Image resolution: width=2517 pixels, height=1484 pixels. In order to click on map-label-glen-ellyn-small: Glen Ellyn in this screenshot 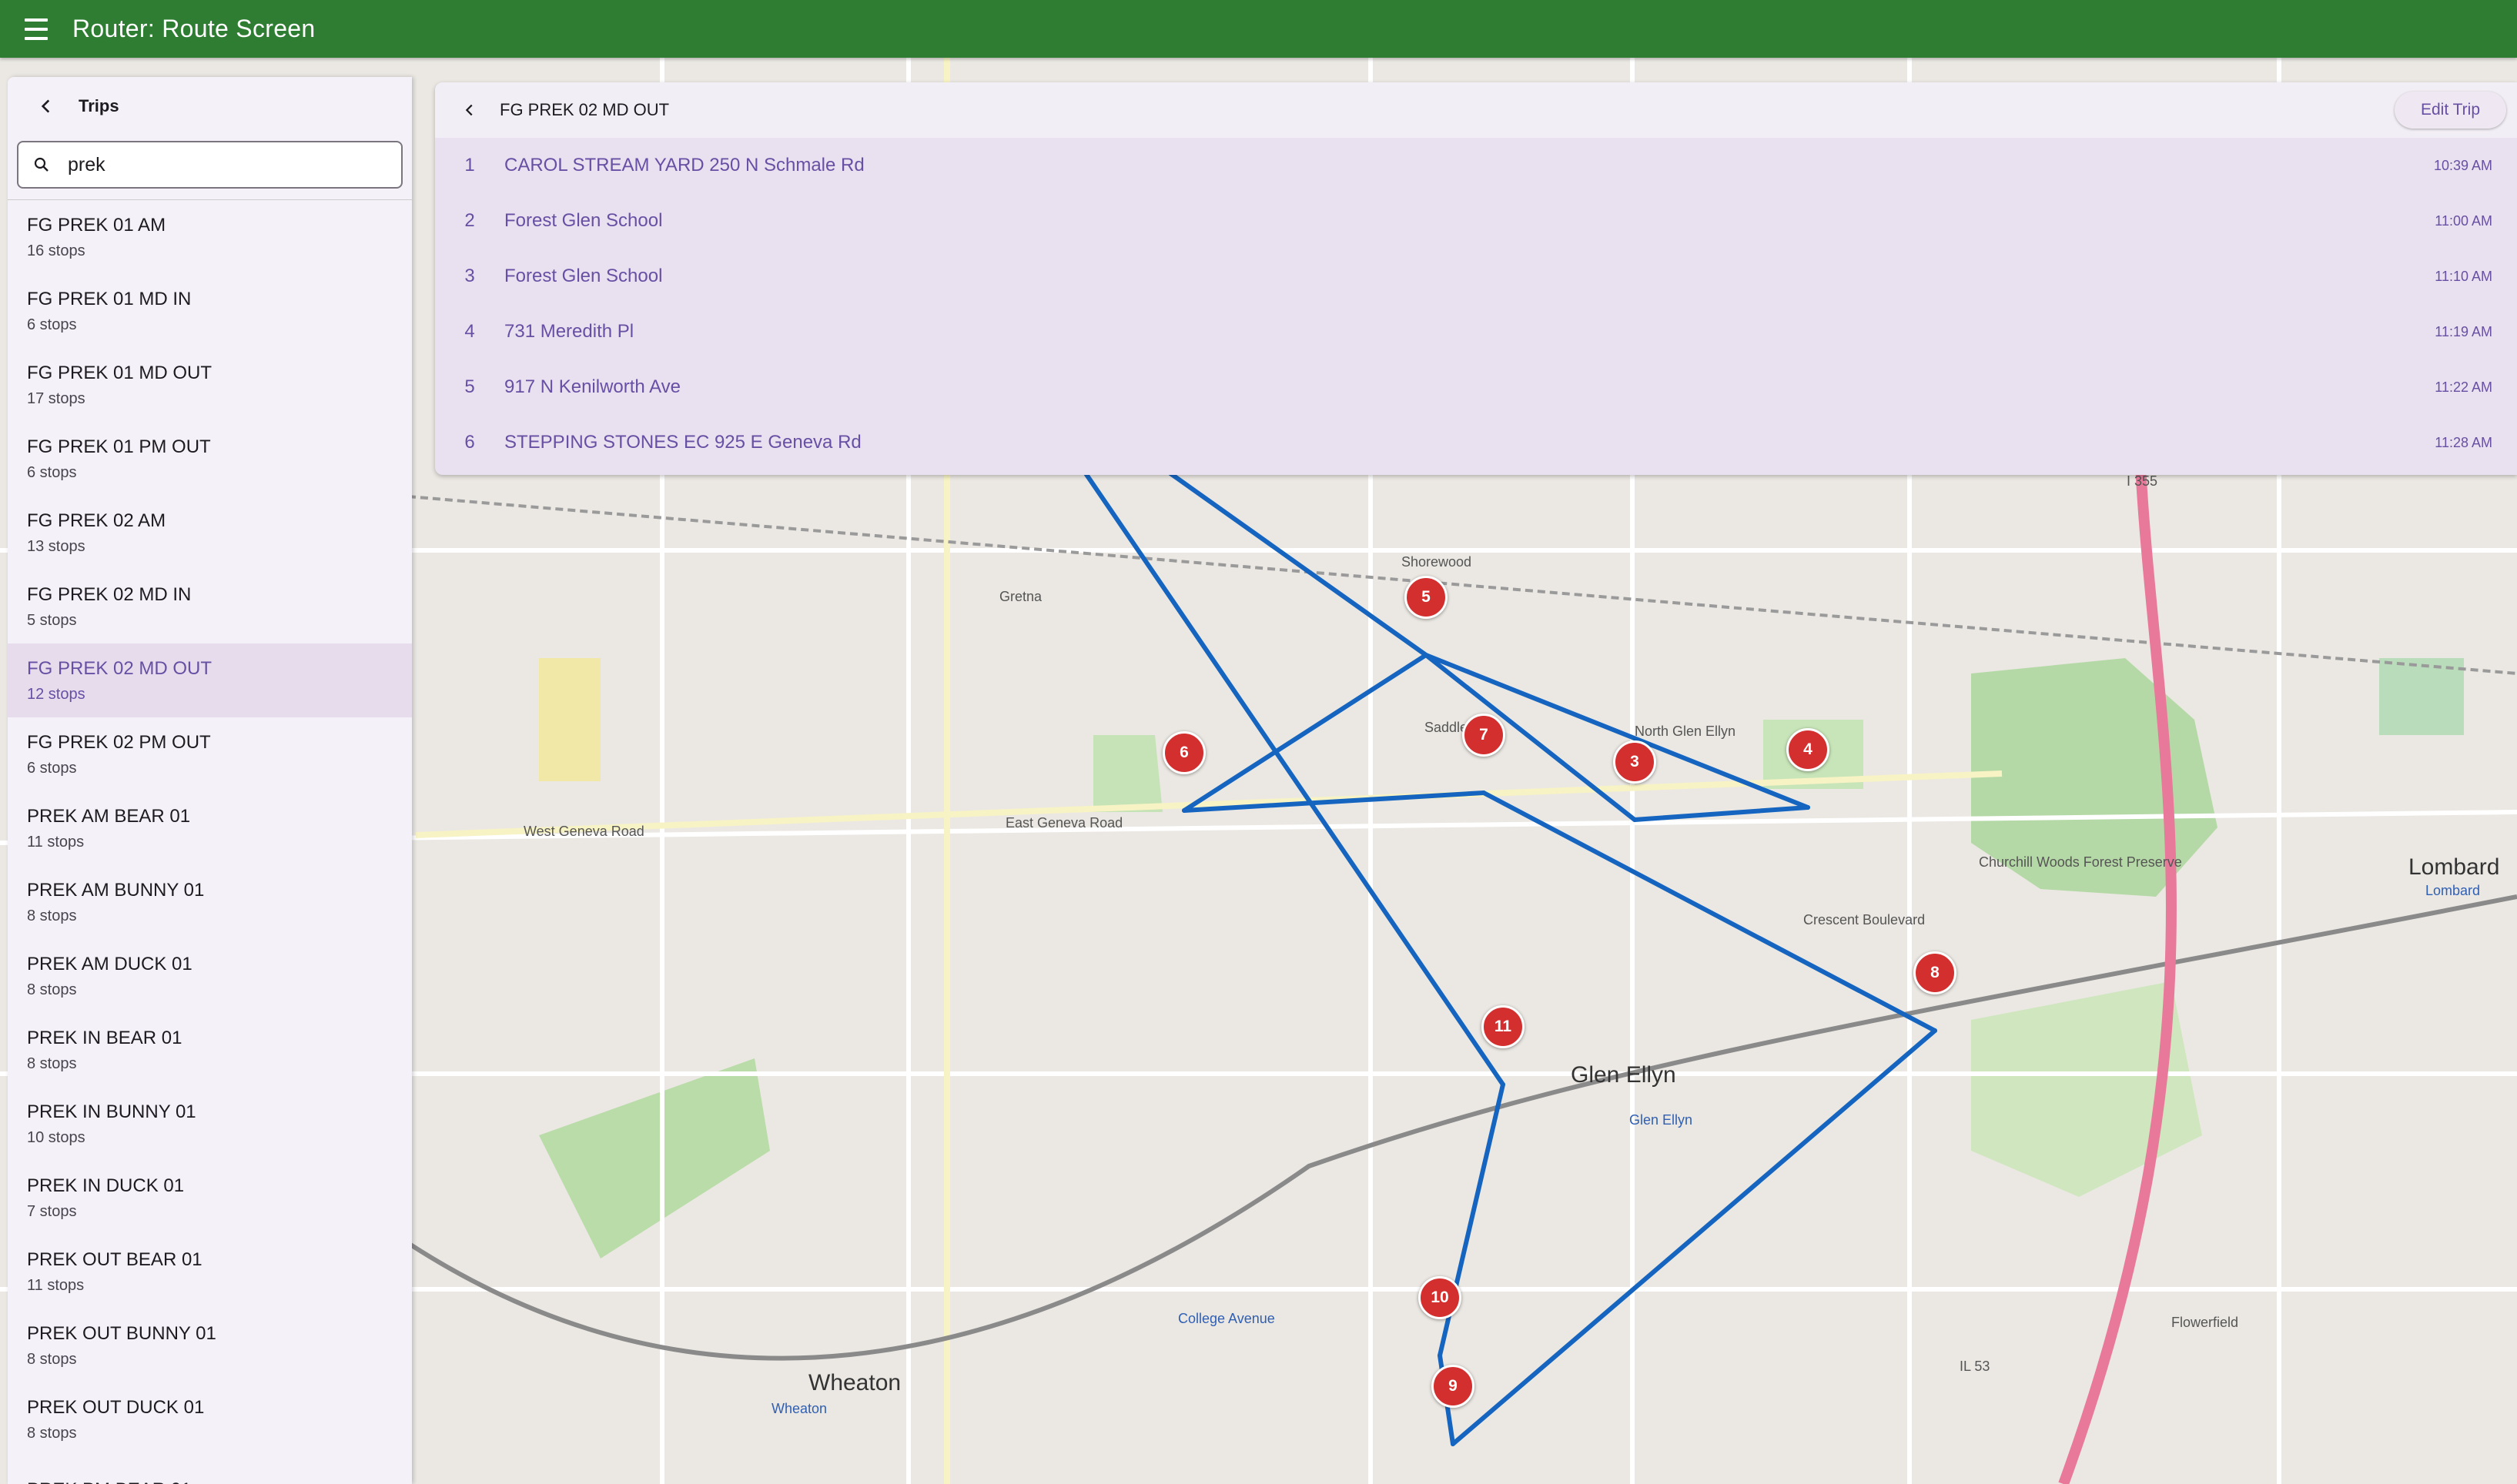, I will do `click(1661, 1120)`.